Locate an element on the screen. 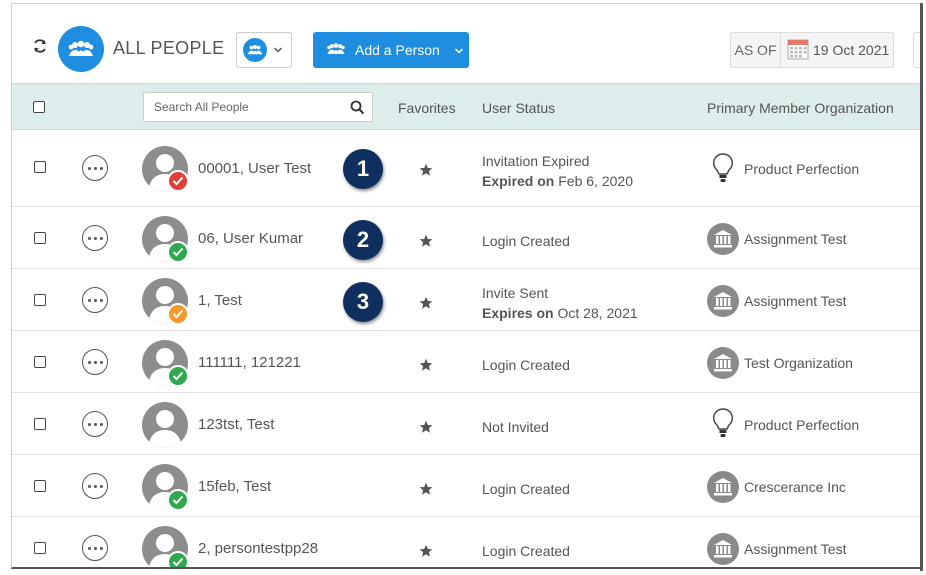 The width and height of the screenshot is (926, 575). status-text: Invite Sent is located at coordinates (515, 293).